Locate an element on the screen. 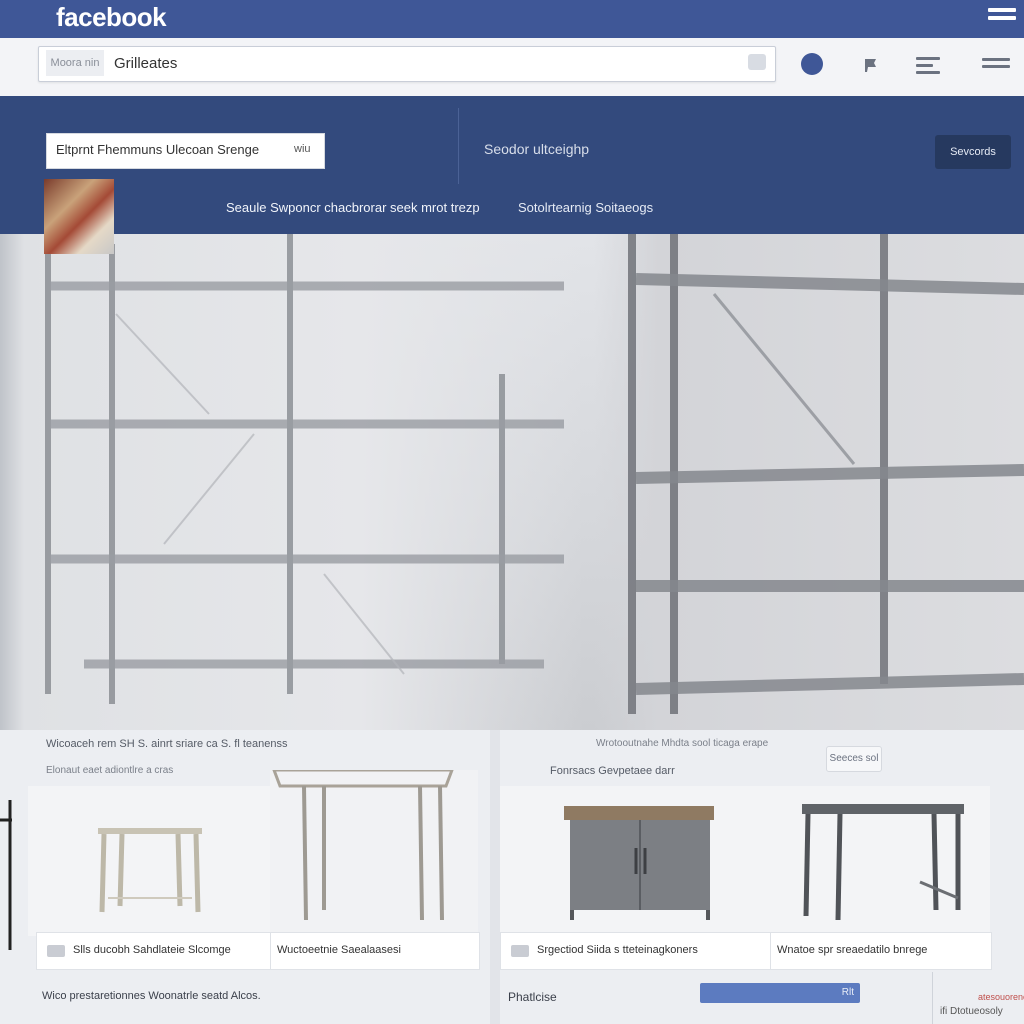 The width and height of the screenshot is (1024, 1024). workbench-image is located at coordinates (883, 862).